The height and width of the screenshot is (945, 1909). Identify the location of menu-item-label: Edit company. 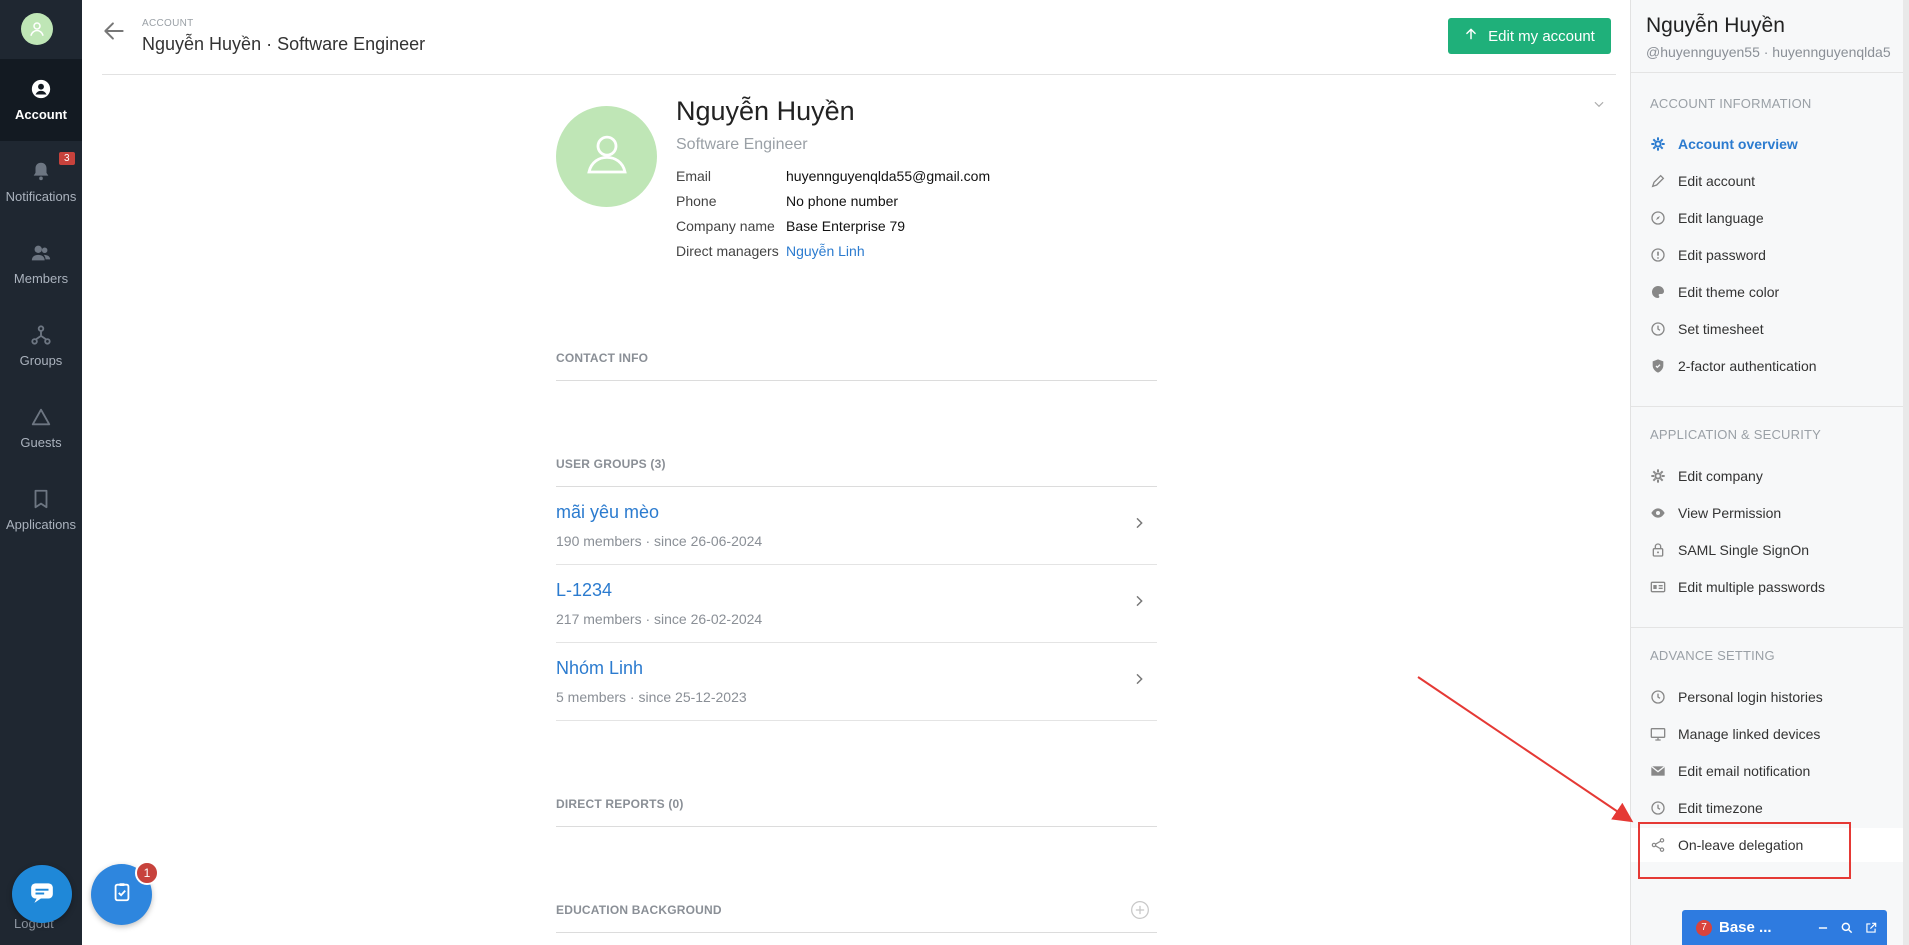
(1720, 476).